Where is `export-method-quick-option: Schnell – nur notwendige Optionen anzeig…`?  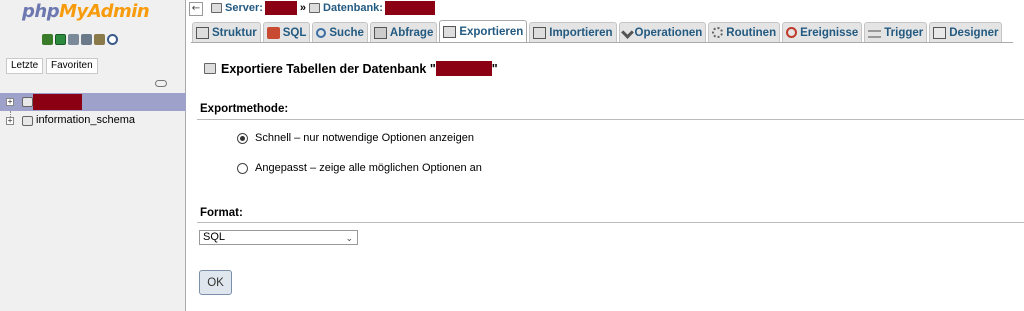
export-method-quick-option: Schnell – nur notwendige Optionen anzeig… is located at coordinates (355, 138).